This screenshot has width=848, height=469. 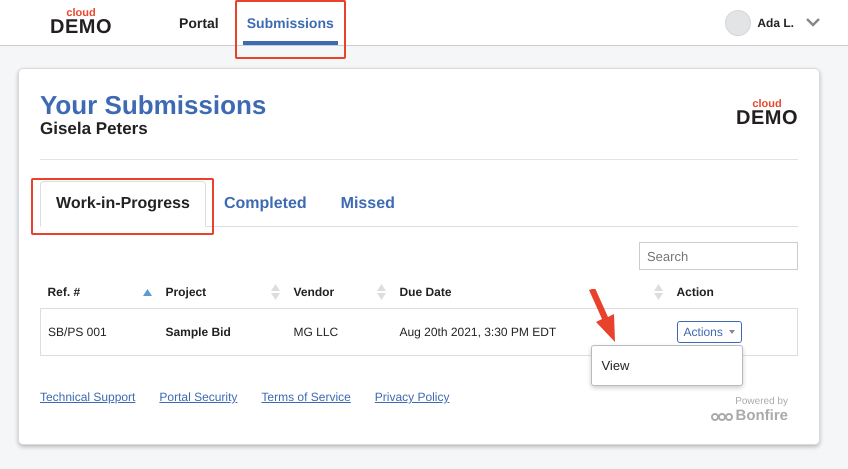 I want to click on user-subtitle: Gisela Peters, so click(x=94, y=129).